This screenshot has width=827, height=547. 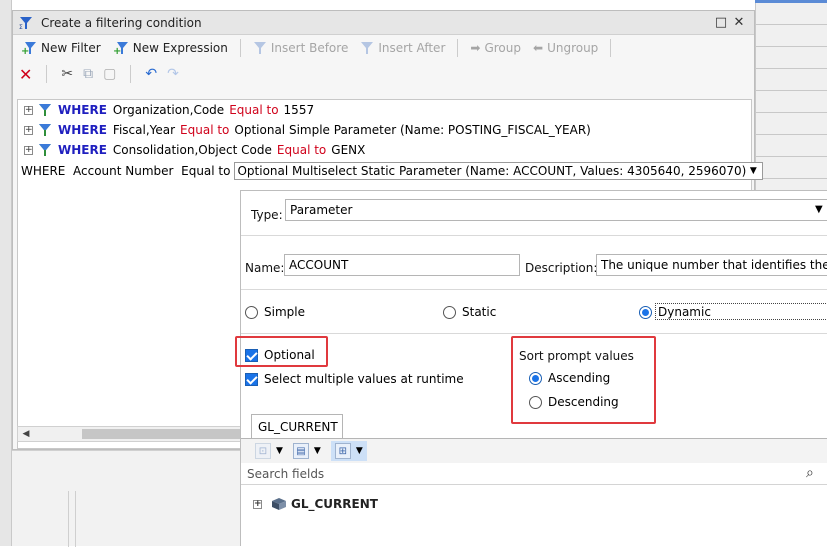 What do you see at coordinates (109, 74) in the screenshot?
I see `paste-icon: ▢` at bounding box center [109, 74].